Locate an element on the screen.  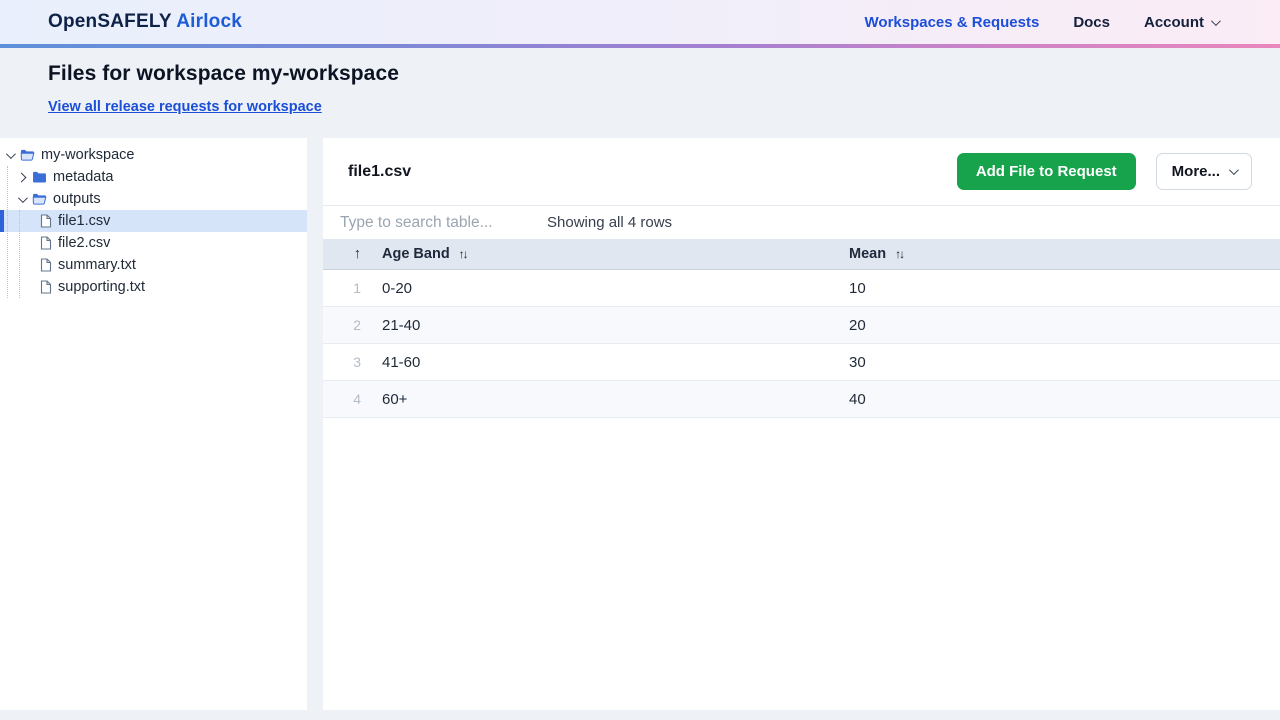
folder-closed-icon is located at coordinates (39, 177).